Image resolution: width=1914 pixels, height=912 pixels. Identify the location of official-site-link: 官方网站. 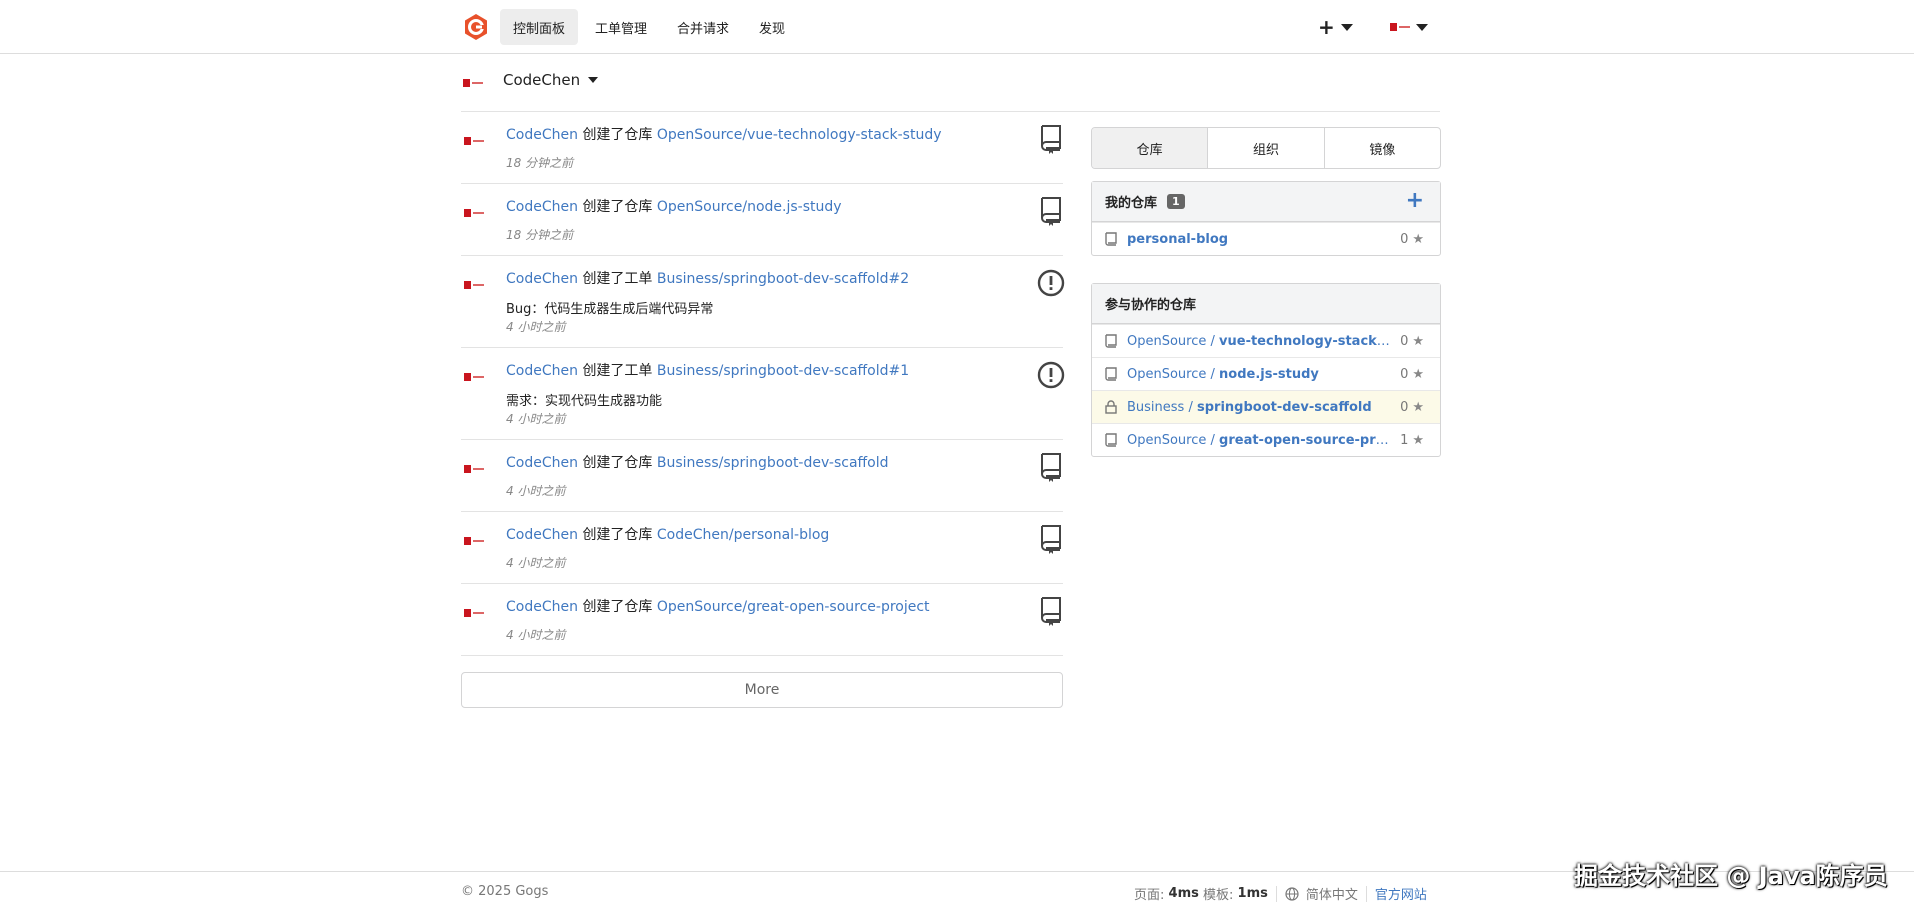
(1401, 893).